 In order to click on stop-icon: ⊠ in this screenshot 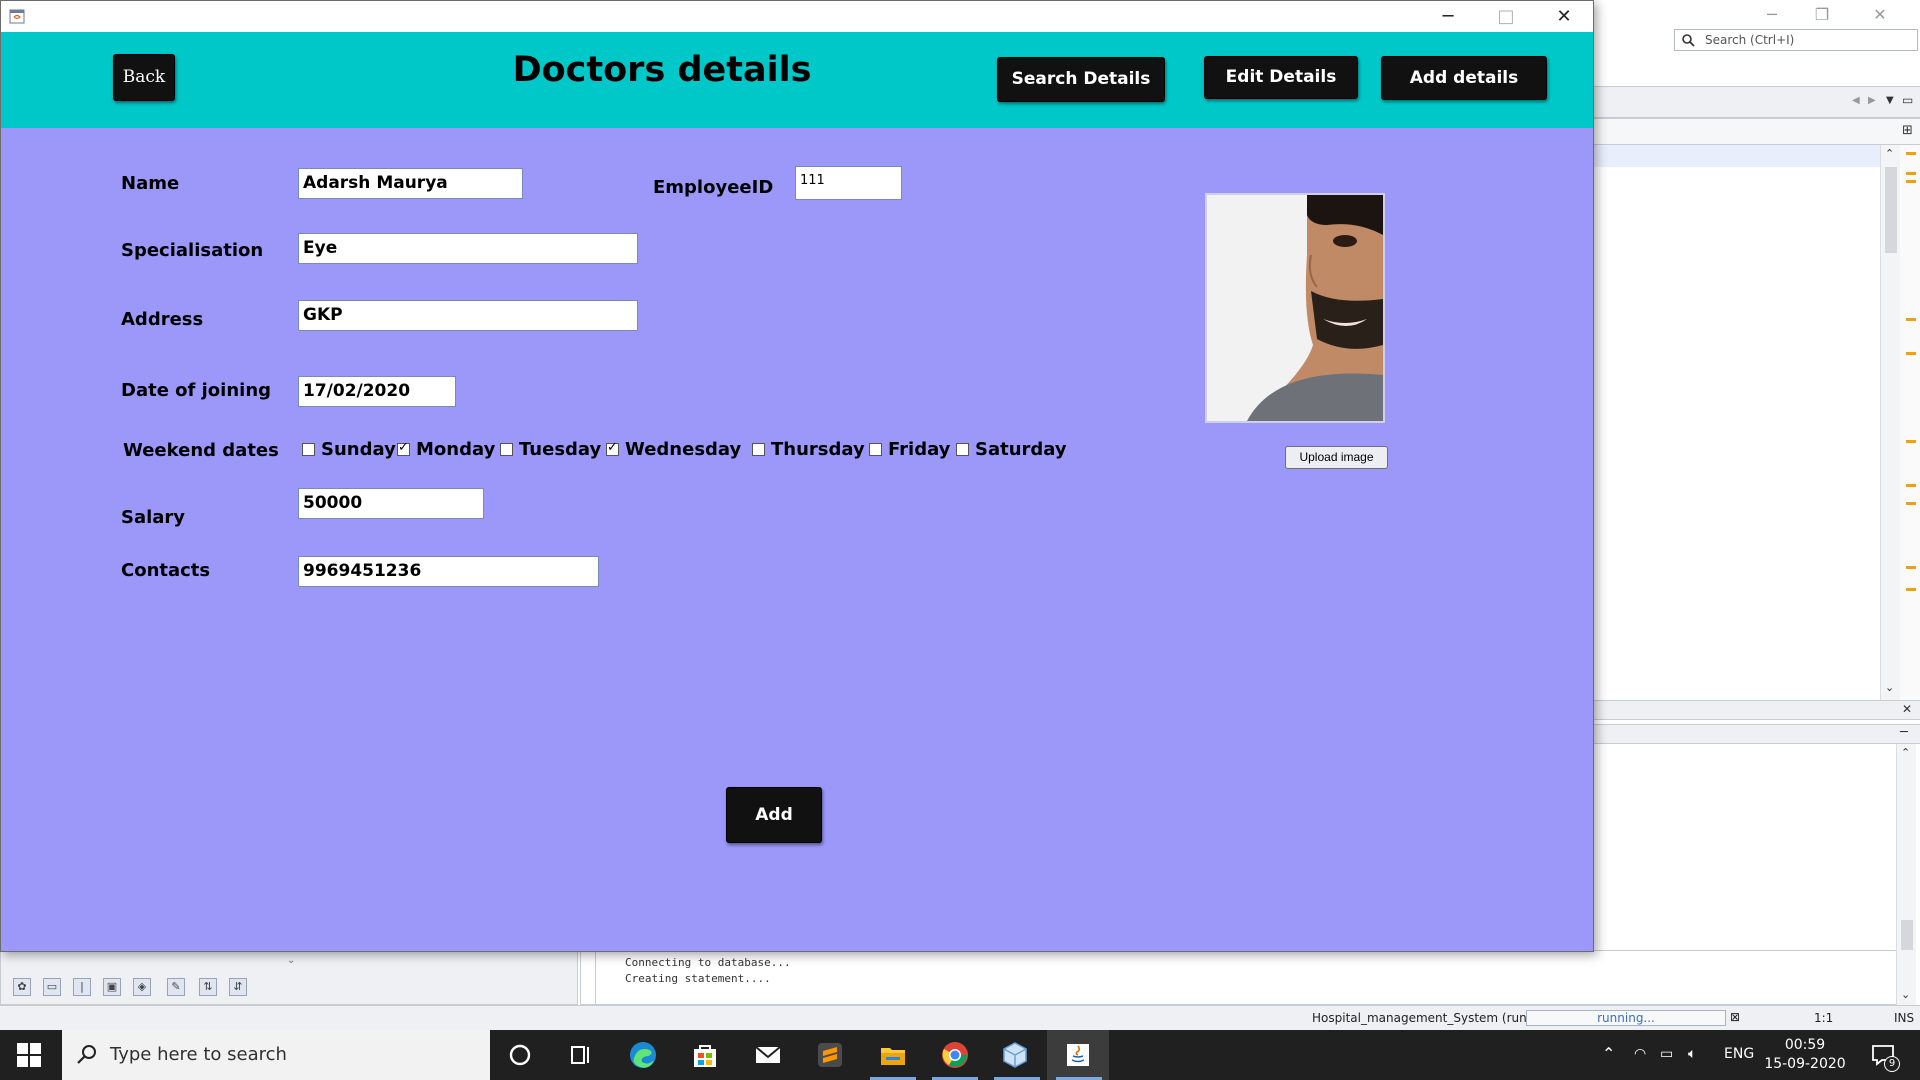, I will do `click(1735, 1017)`.